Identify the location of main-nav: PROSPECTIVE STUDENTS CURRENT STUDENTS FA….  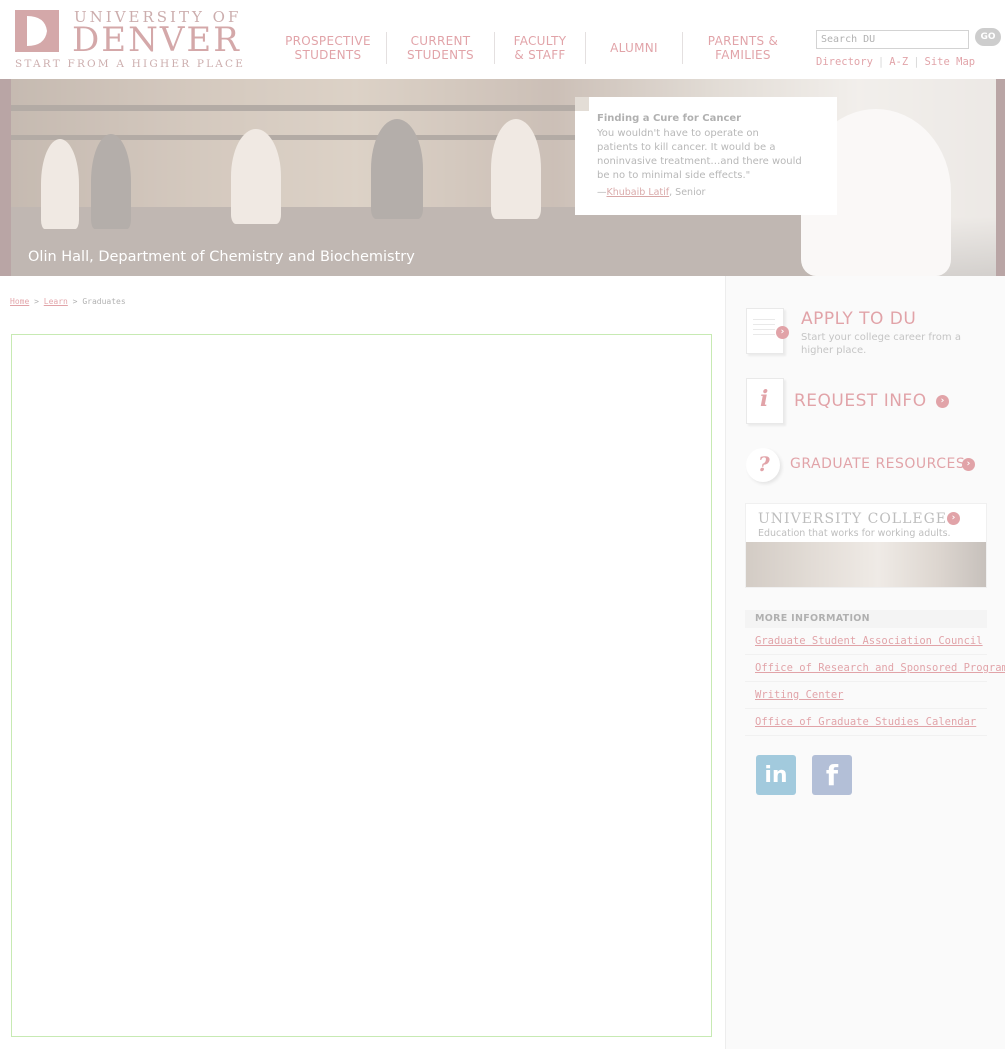
(536, 48).